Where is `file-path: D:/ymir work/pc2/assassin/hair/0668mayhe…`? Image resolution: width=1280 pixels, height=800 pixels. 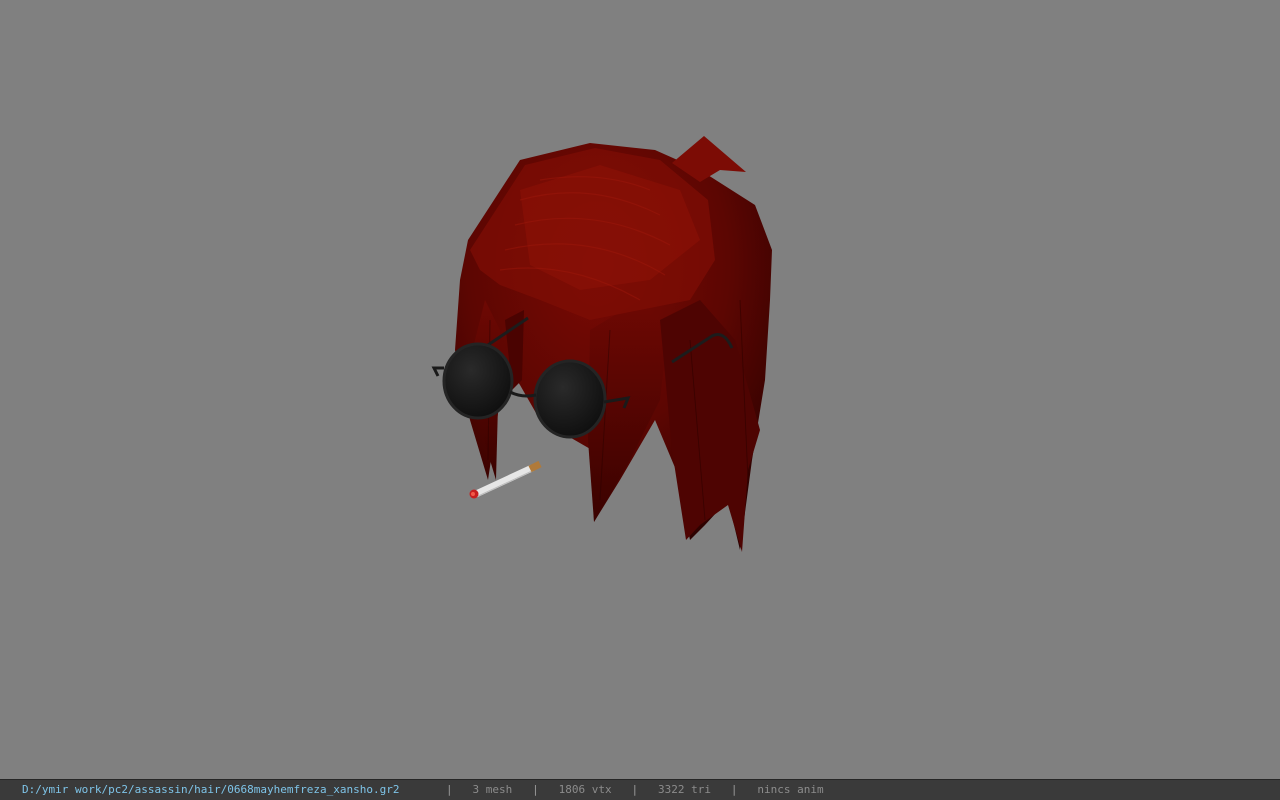
file-path: D:/ymir work/pc2/assassin/hair/0668mayhe… is located at coordinates (211, 789).